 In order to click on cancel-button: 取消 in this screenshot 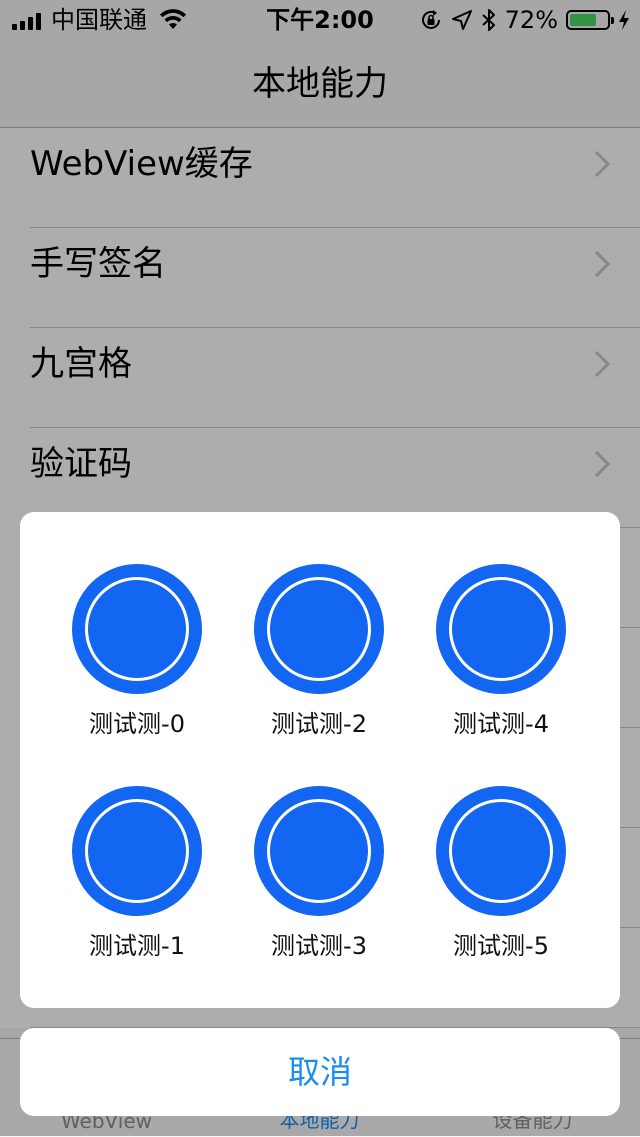, I will do `click(320, 1072)`.